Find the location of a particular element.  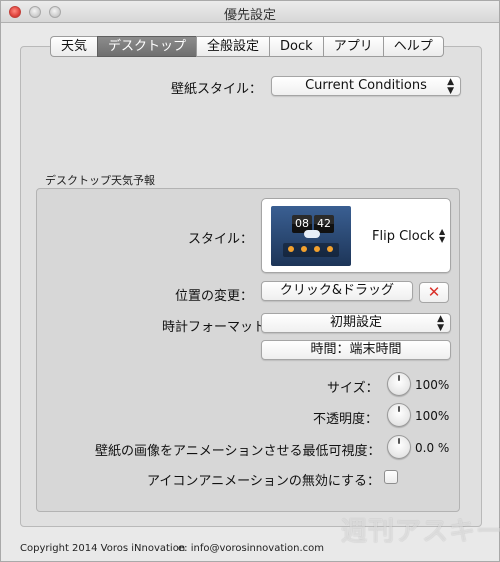

style-label: スタイル： is located at coordinates (221, 239).